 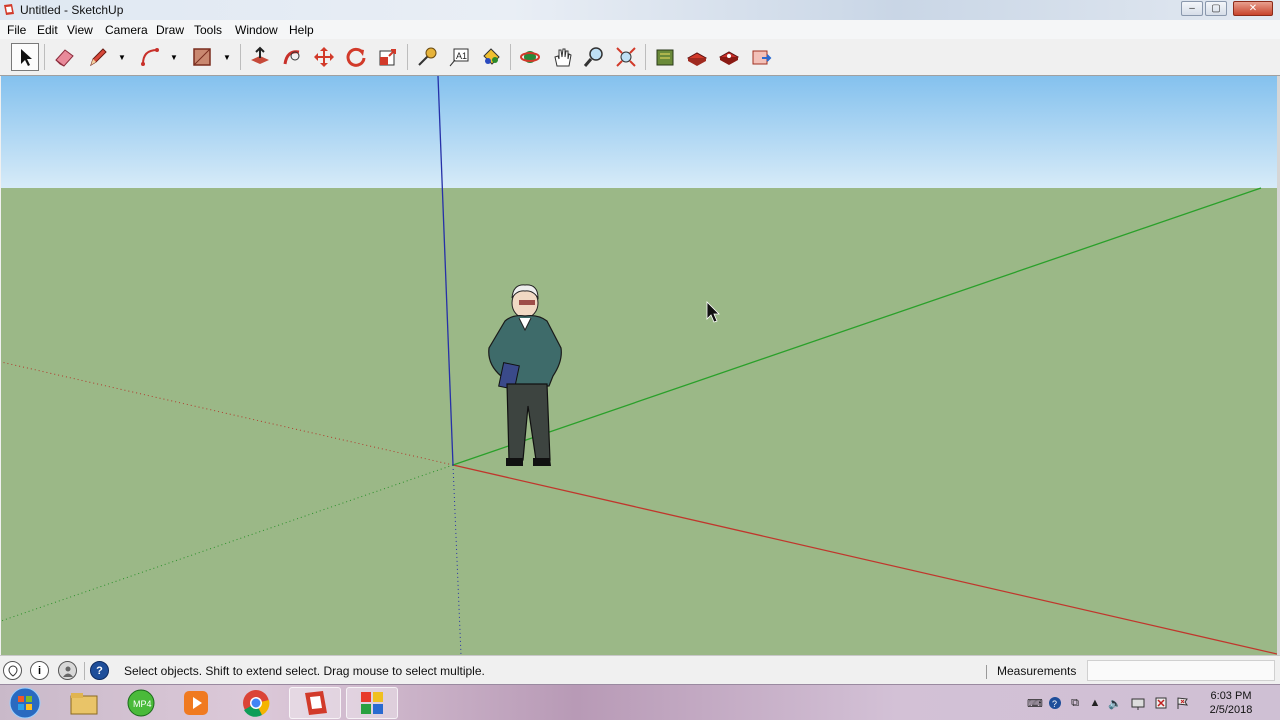 I want to click on rectangle-dropdown-arrow: ▼, so click(x=227, y=57).